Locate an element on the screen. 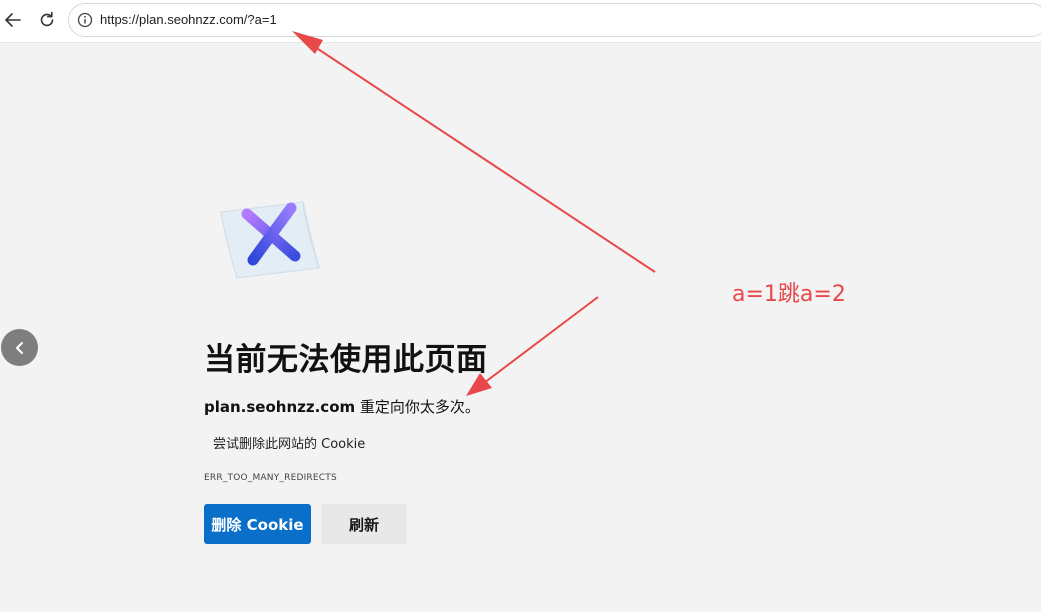 The image size is (1041, 612). url-text: https://plan.seohnzz.com/?a=1 is located at coordinates (188, 19).